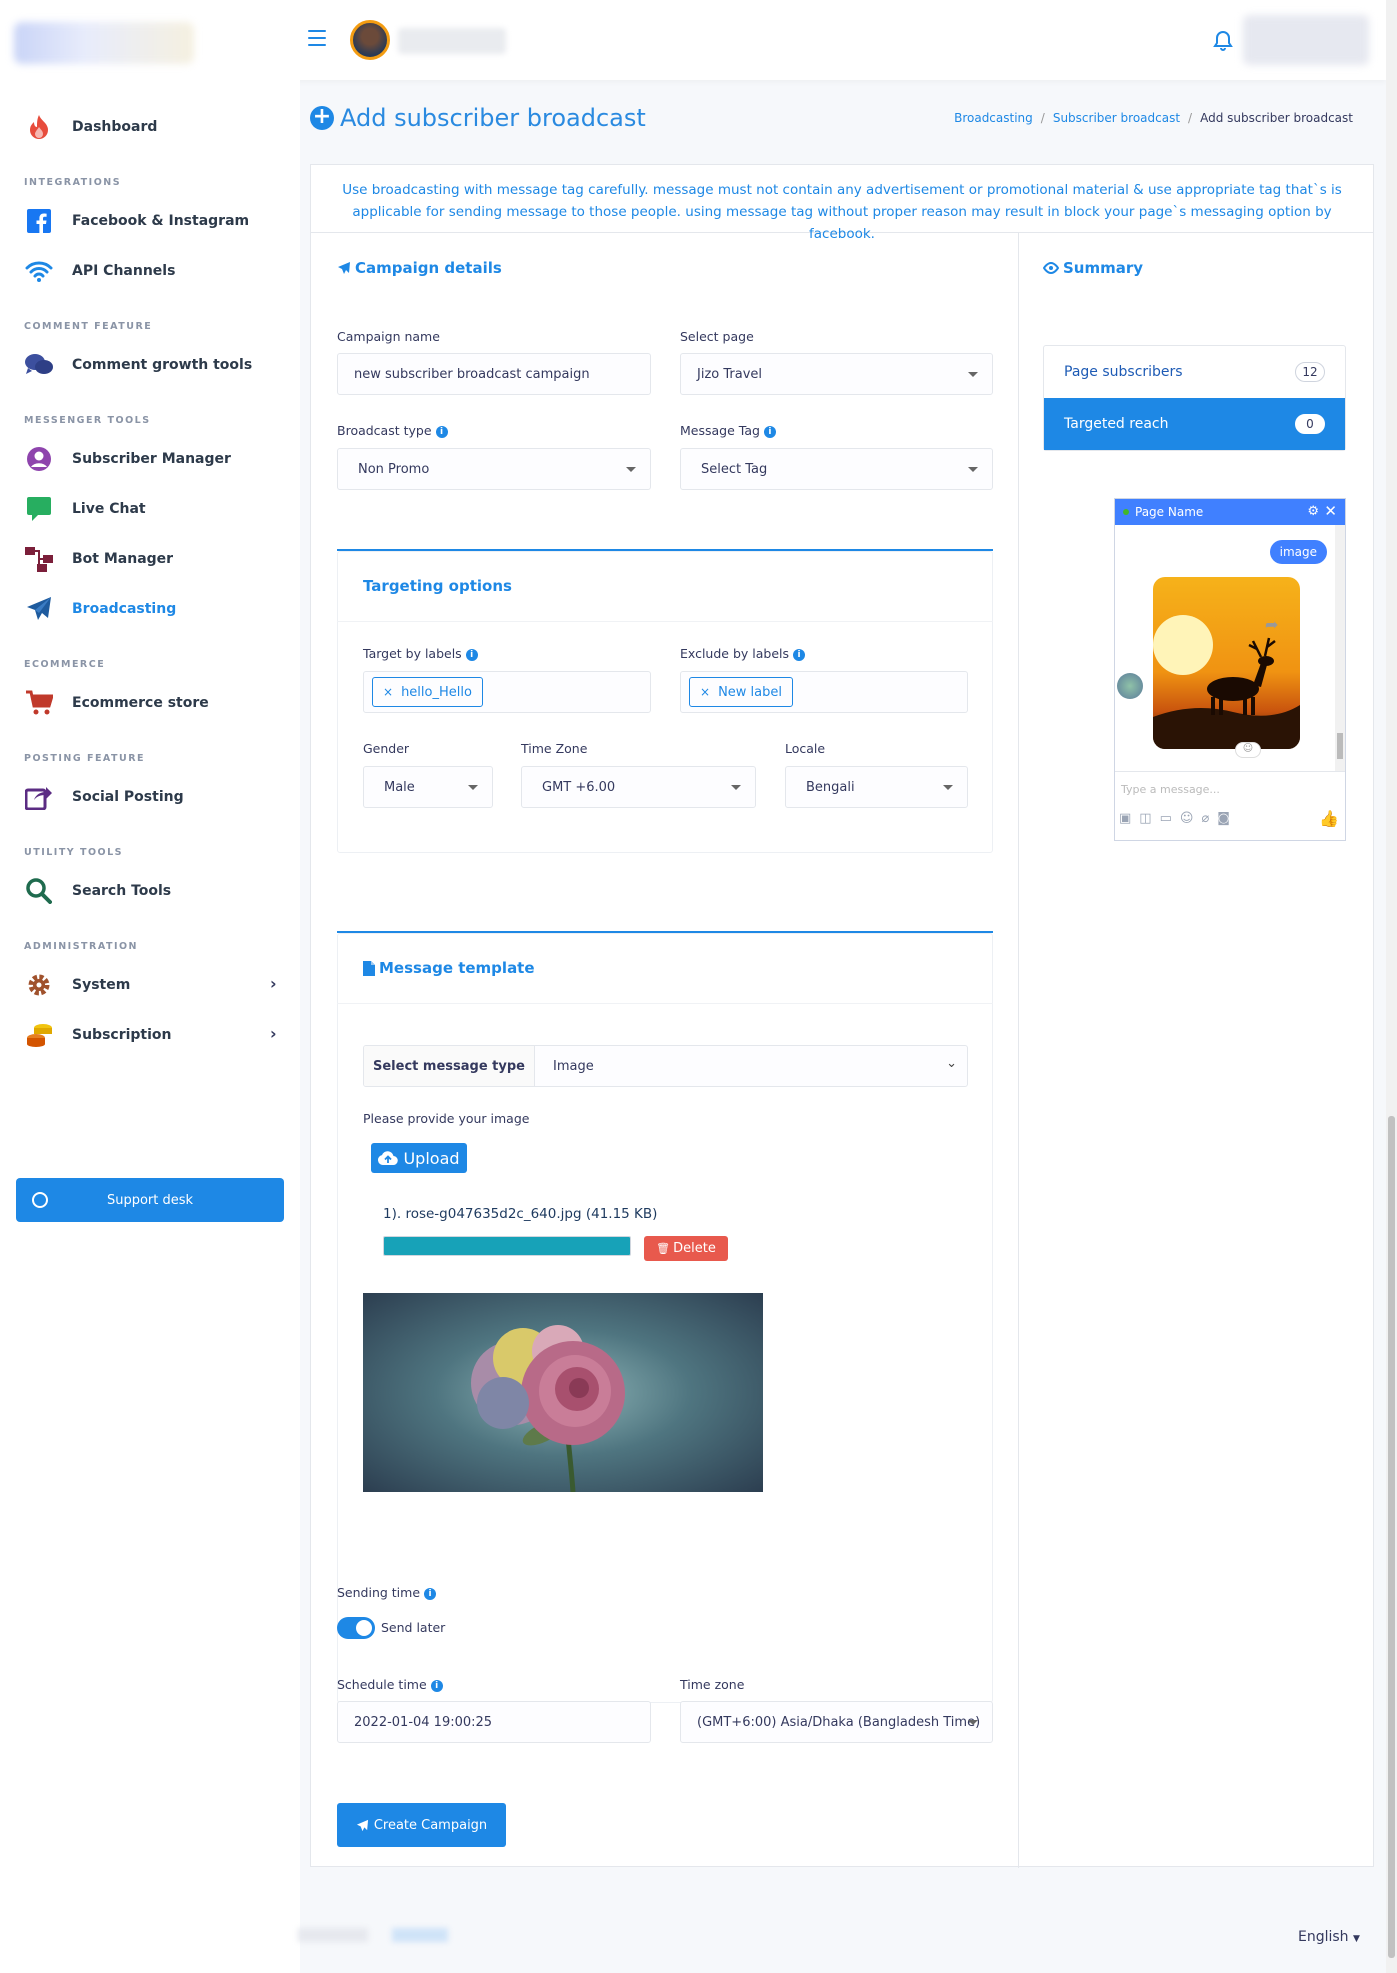 This screenshot has height=1973, width=1397. What do you see at coordinates (356, 1628) in the screenshot?
I see `send-later-toggle` at bounding box center [356, 1628].